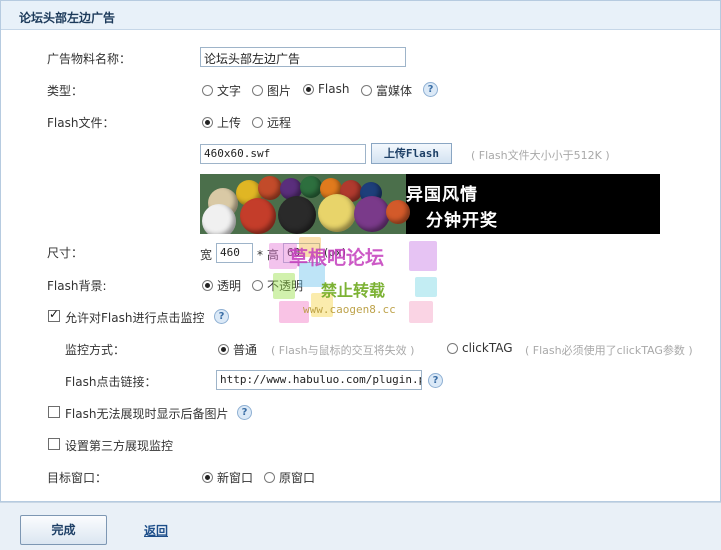 Image resolution: width=721 pixels, height=550 pixels. What do you see at coordinates (221, 316) in the screenshot?
I see `click-monitor-help-icon: ?` at bounding box center [221, 316].